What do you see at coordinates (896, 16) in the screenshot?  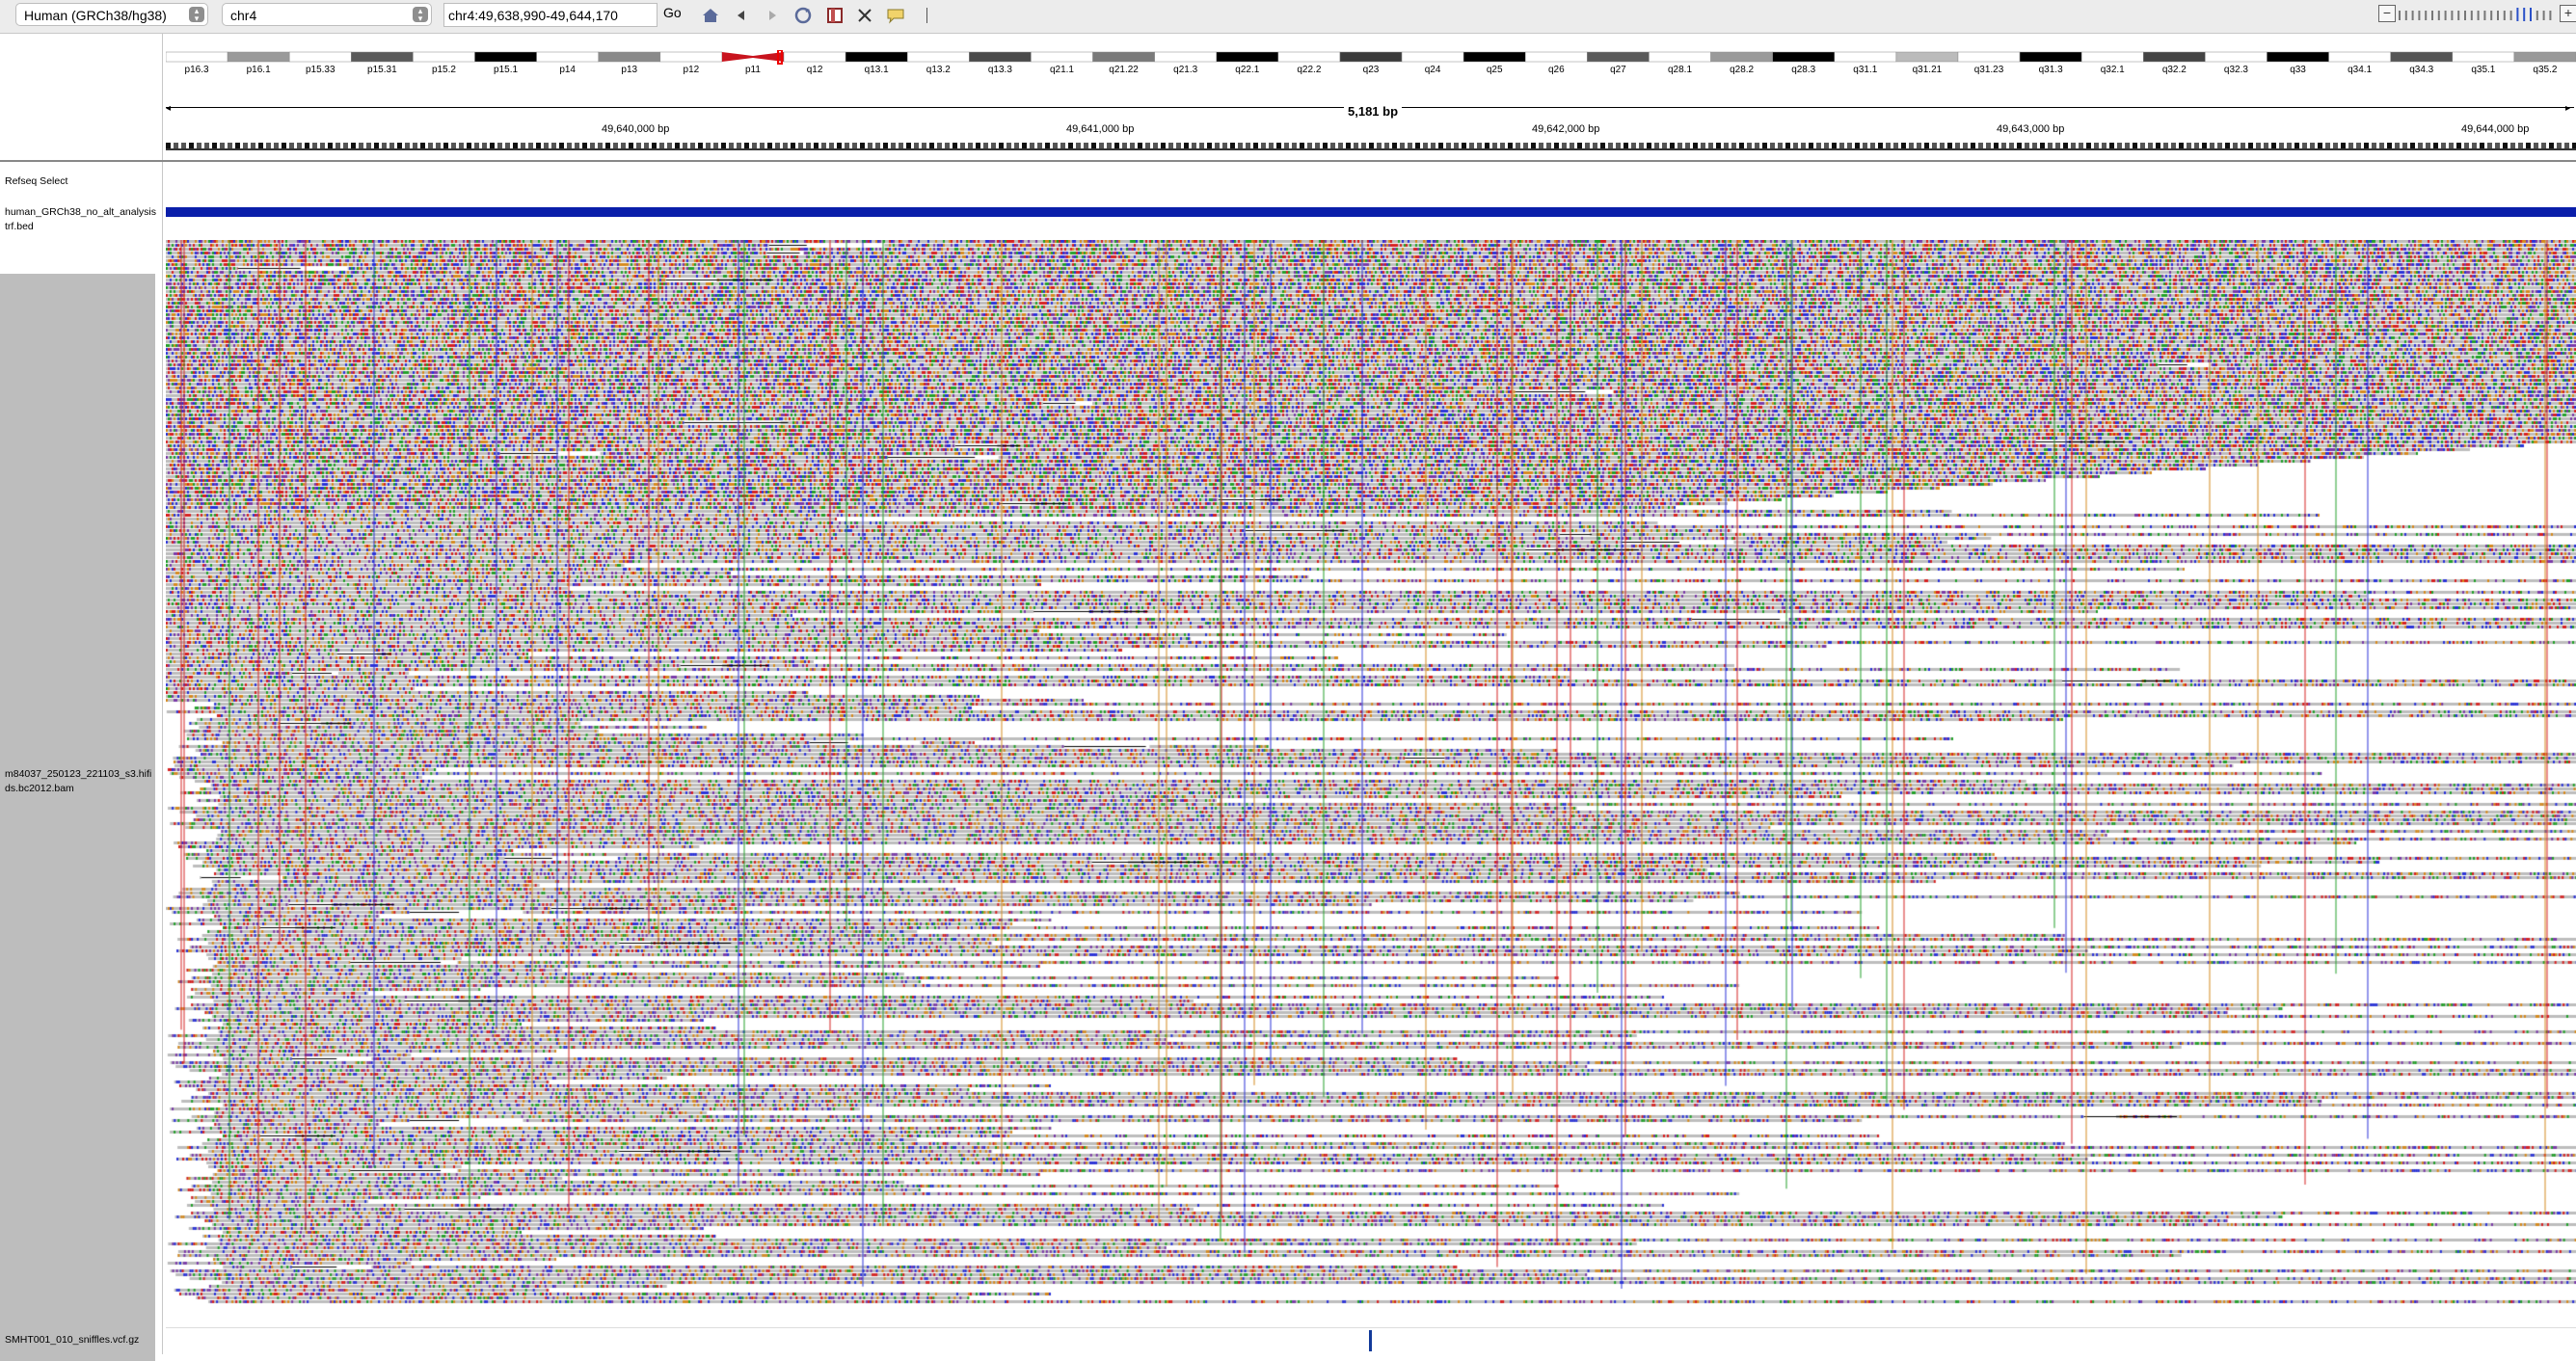 I see `popup-icon` at bounding box center [896, 16].